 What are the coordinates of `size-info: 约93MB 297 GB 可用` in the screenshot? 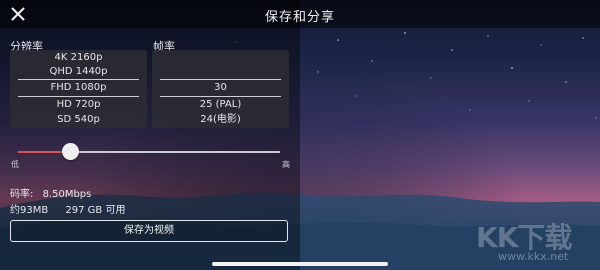 It's located at (67, 208).